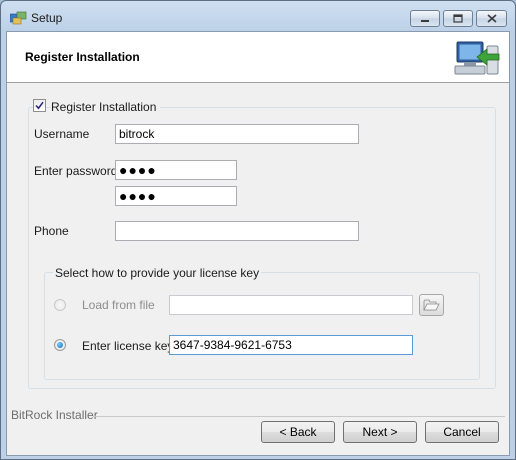 The height and width of the screenshot is (460, 516). Describe the element at coordinates (138, 170) in the screenshot. I see `password-mask: ●●●●` at that location.